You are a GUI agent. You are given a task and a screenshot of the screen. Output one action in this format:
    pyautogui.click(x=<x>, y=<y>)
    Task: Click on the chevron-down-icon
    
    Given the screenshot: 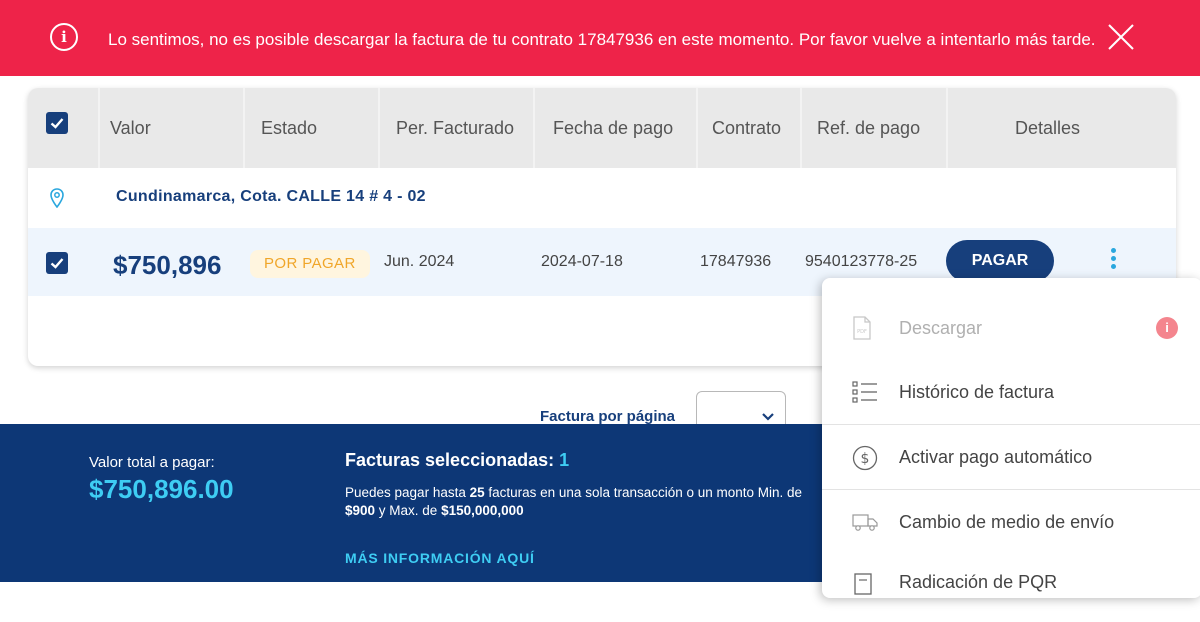 What is the action you would take?
    pyautogui.click(x=768, y=417)
    